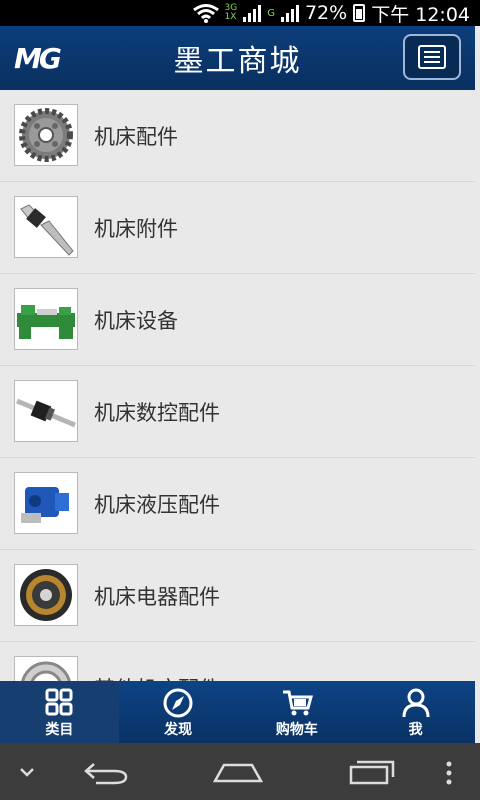 The image size is (480, 800). What do you see at coordinates (296, 730) in the screenshot?
I see `tab-label: 购物车` at bounding box center [296, 730].